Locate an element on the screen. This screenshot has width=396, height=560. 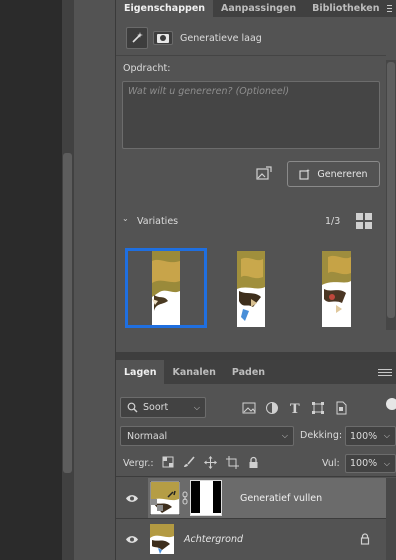
filter-toggle is located at coordinates (391, 404).